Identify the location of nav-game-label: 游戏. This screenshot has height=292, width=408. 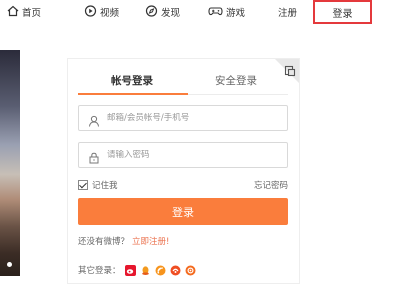
(236, 13).